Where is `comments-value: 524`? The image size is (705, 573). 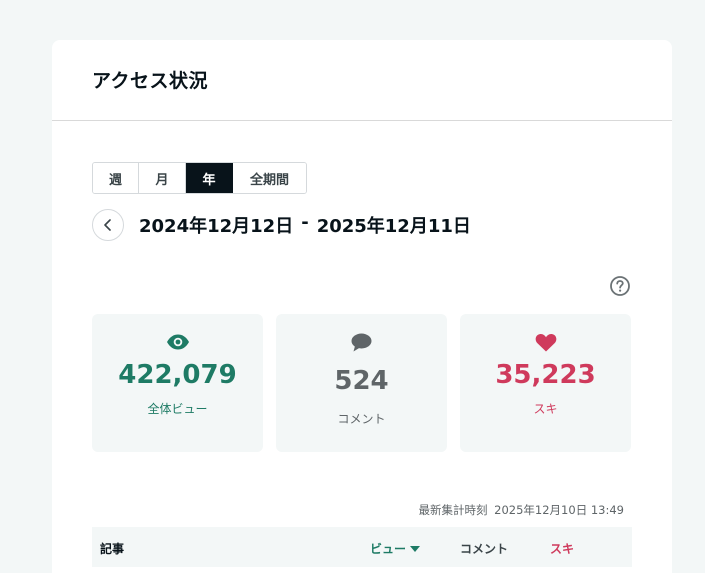
comments-value: 524 is located at coordinates (361, 381).